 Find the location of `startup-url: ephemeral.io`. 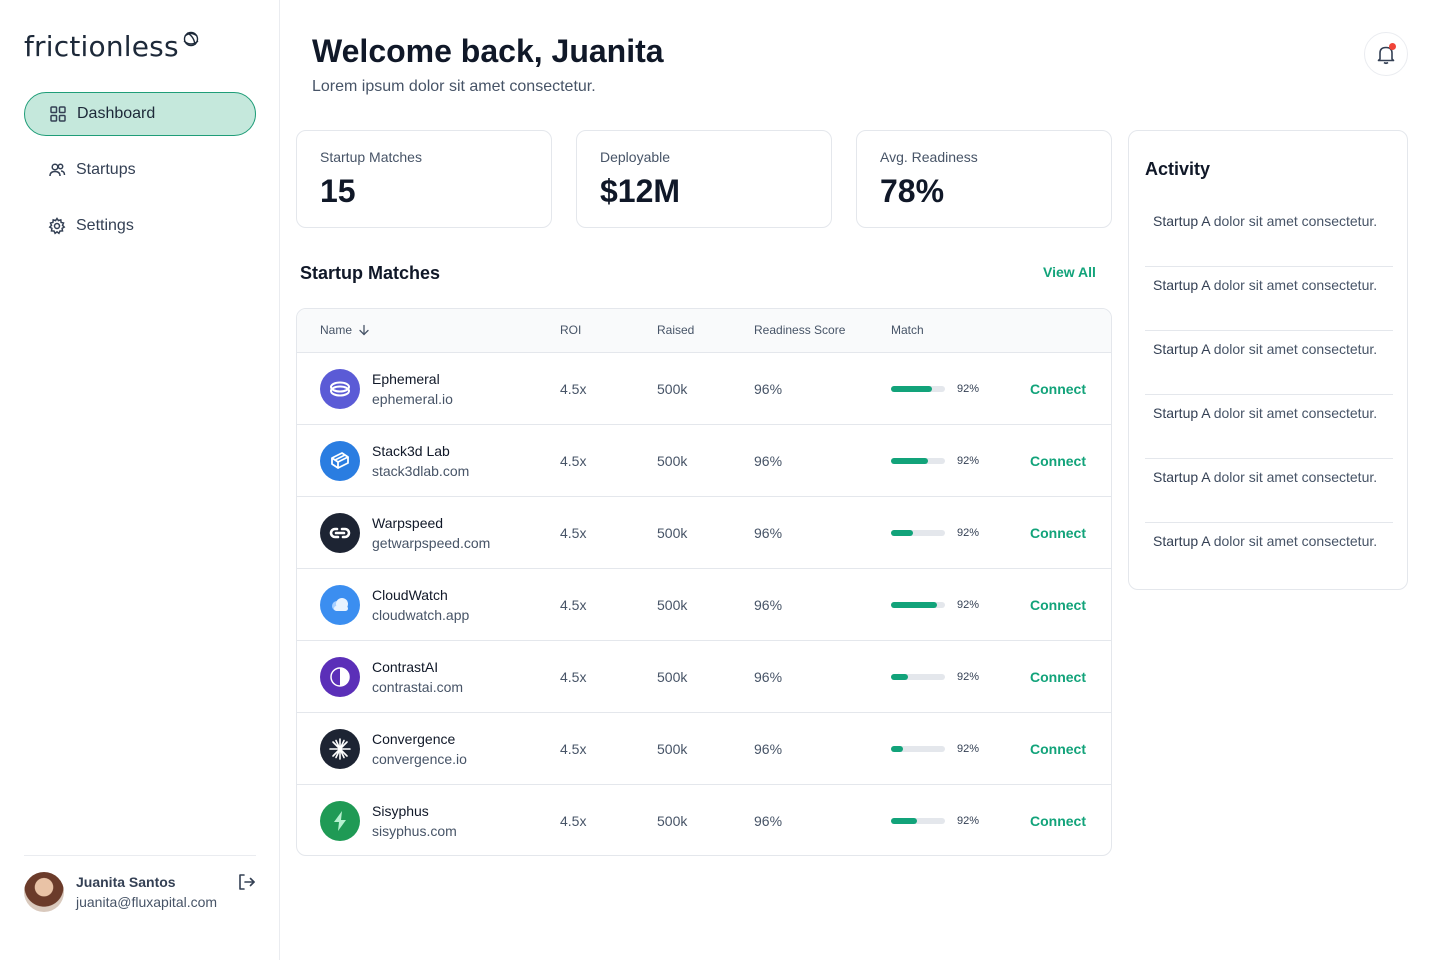

startup-url: ephemeral.io is located at coordinates (412, 399).